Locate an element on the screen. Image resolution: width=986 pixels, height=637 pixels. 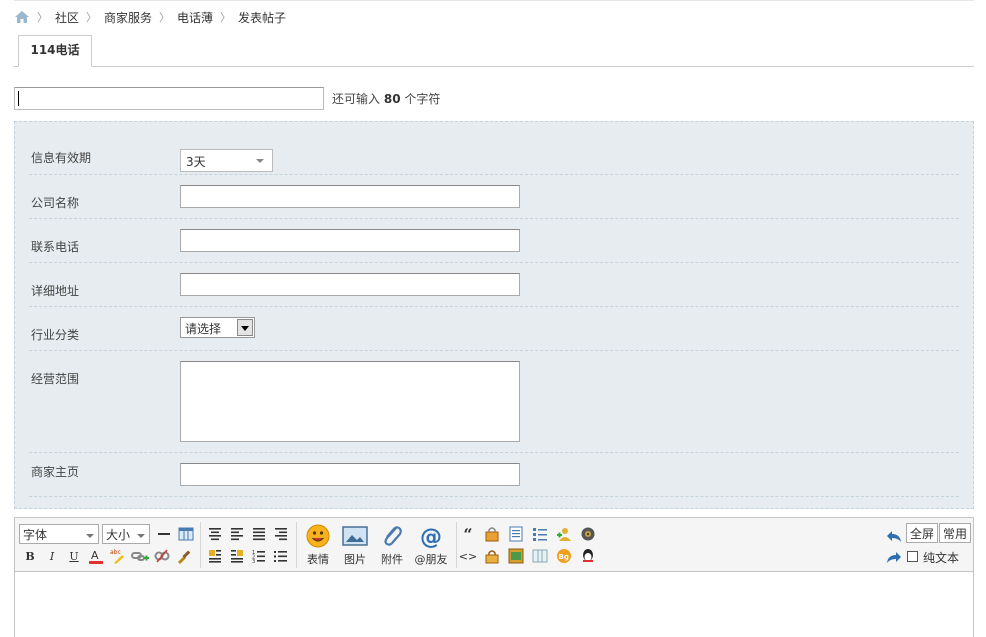
industry-select: 请选择 is located at coordinates (217, 327).